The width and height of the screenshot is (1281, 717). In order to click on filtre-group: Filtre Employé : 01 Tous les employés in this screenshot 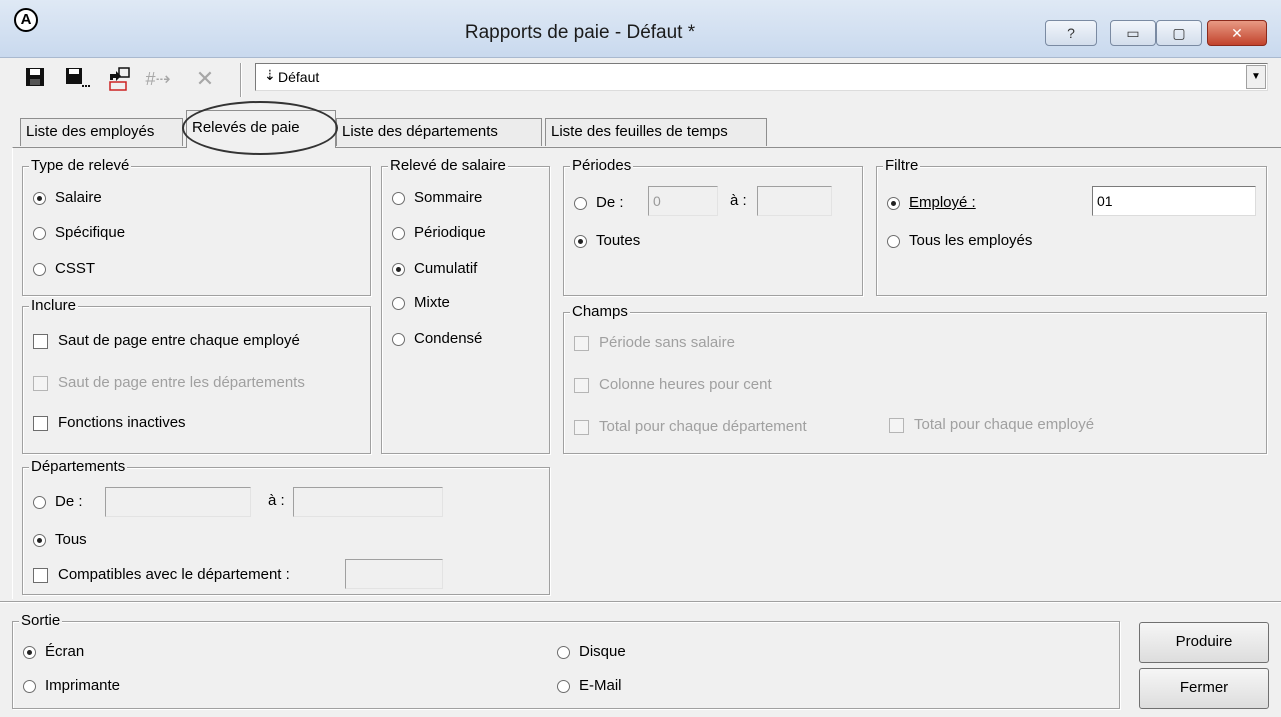, I will do `click(1071, 226)`.